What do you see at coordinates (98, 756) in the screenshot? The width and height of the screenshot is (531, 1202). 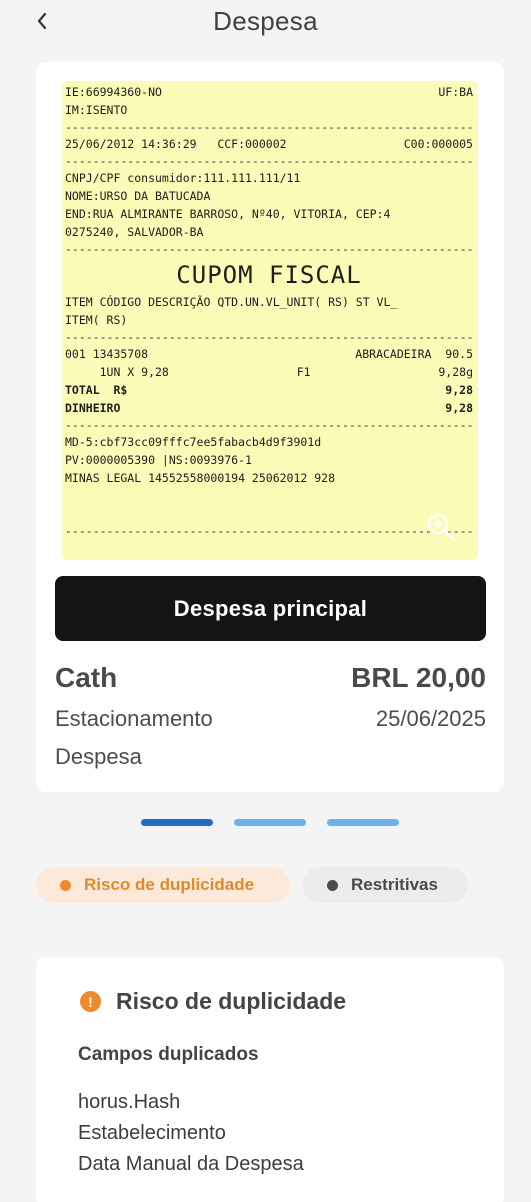 I see `expense-type: Despesa` at bounding box center [98, 756].